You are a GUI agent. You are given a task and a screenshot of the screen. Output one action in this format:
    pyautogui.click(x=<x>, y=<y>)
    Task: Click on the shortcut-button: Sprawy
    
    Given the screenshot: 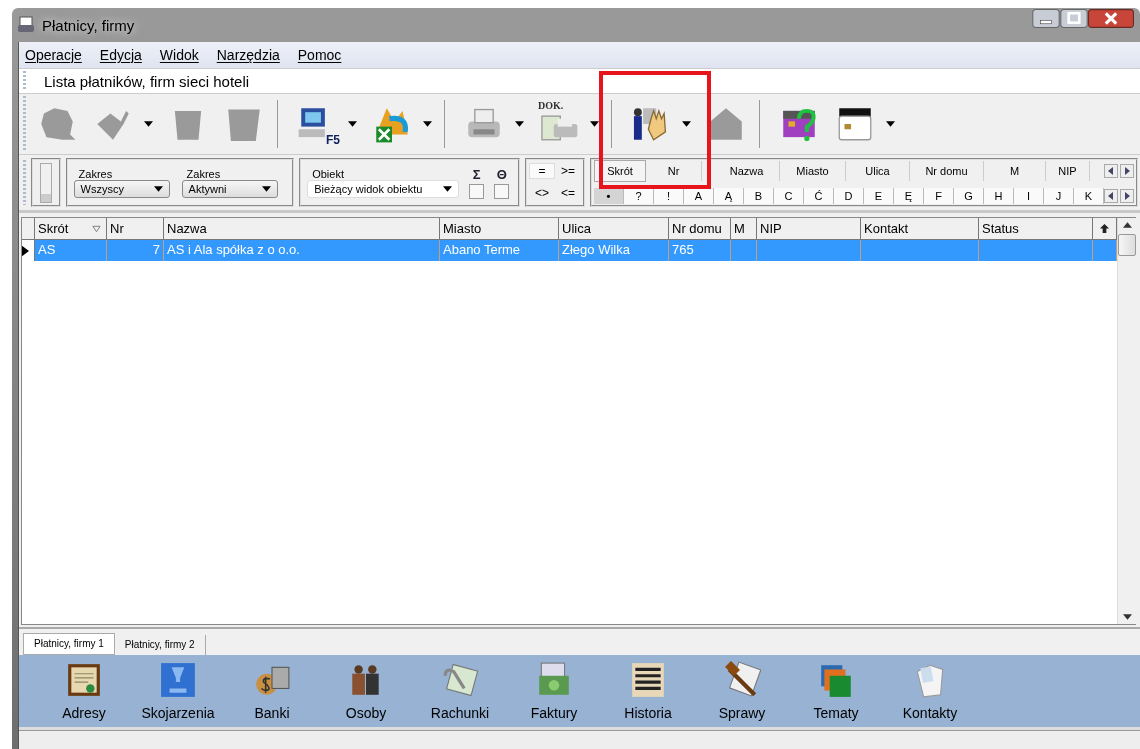 What is the action you would take?
    pyautogui.click(x=742, y=691)
    